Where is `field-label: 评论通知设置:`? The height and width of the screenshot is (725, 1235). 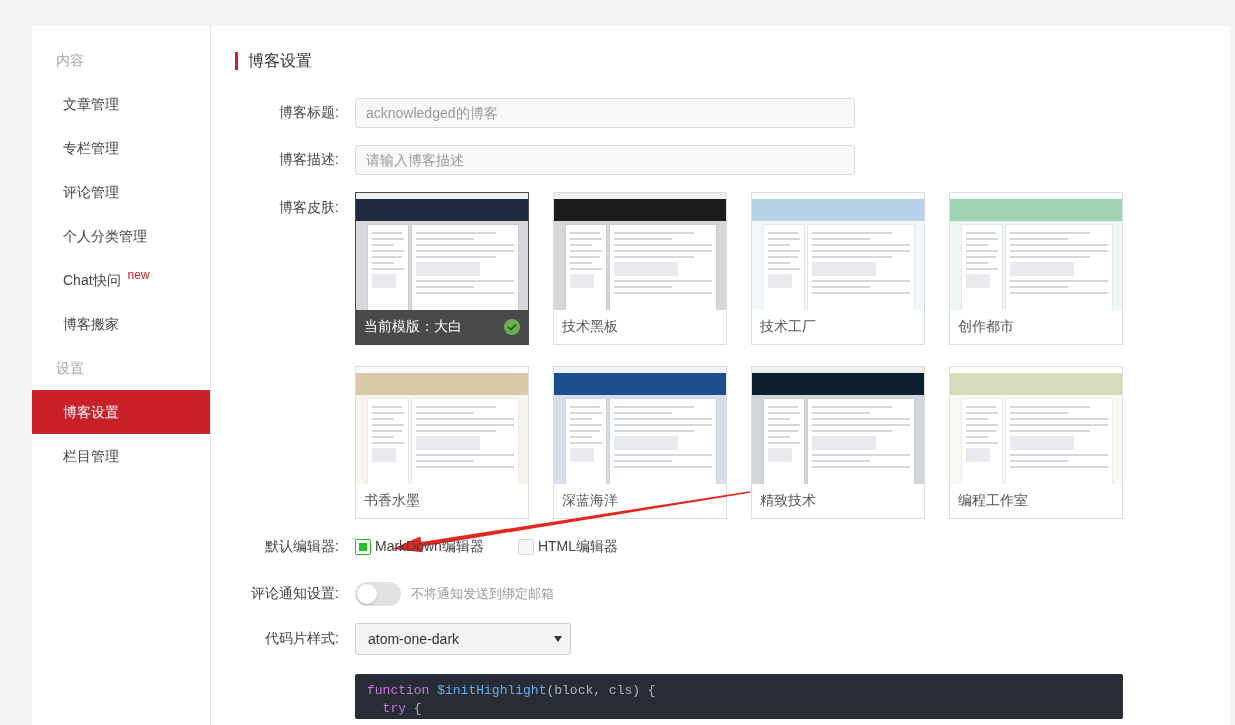 field-label: 评论通知设置: is located at coordinates (294, 594).